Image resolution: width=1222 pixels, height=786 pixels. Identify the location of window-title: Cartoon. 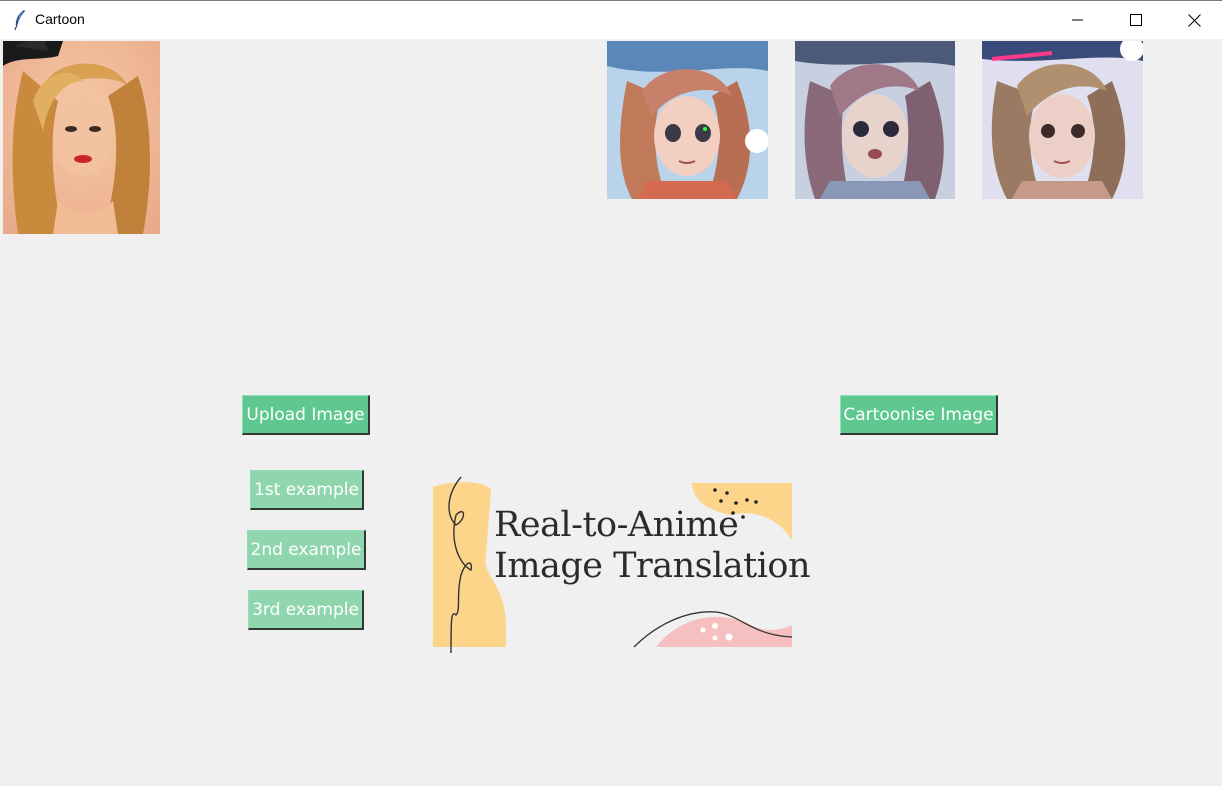
(60, 19).